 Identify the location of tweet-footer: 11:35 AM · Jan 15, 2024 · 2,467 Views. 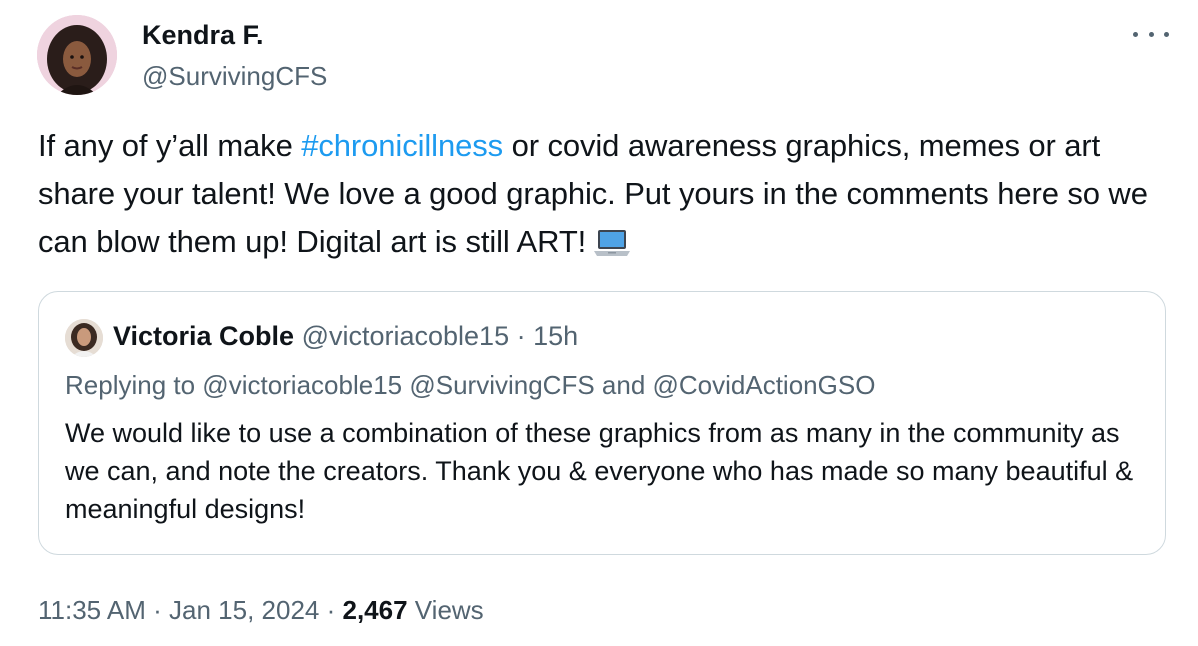
(261, 610).